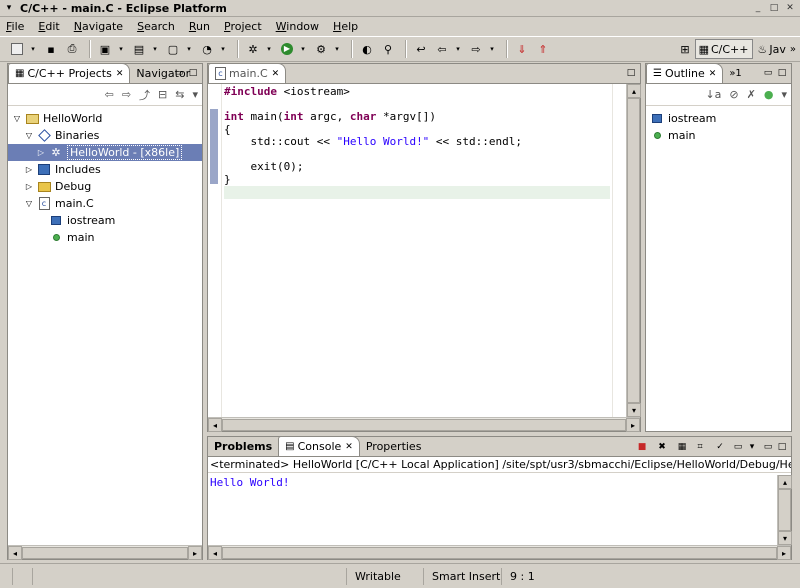  What do you see at coordinates (522, 49) in the screenshot?
I see `next-annotation-icon: ⇓` at bounding box center [522, 49].